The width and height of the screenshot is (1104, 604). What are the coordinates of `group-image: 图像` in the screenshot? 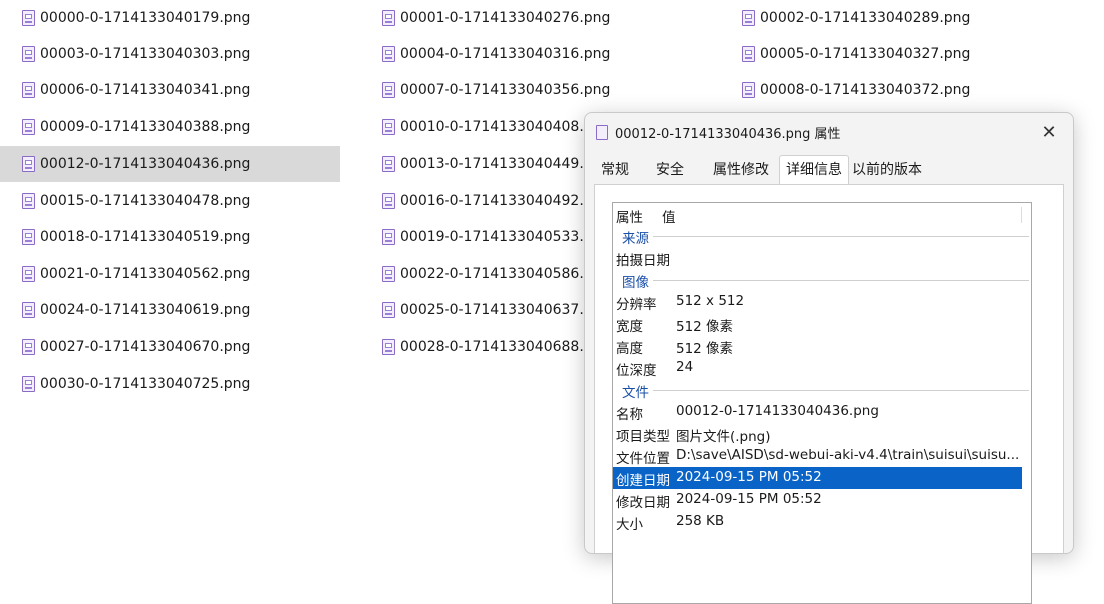 It's located at (822, 280).